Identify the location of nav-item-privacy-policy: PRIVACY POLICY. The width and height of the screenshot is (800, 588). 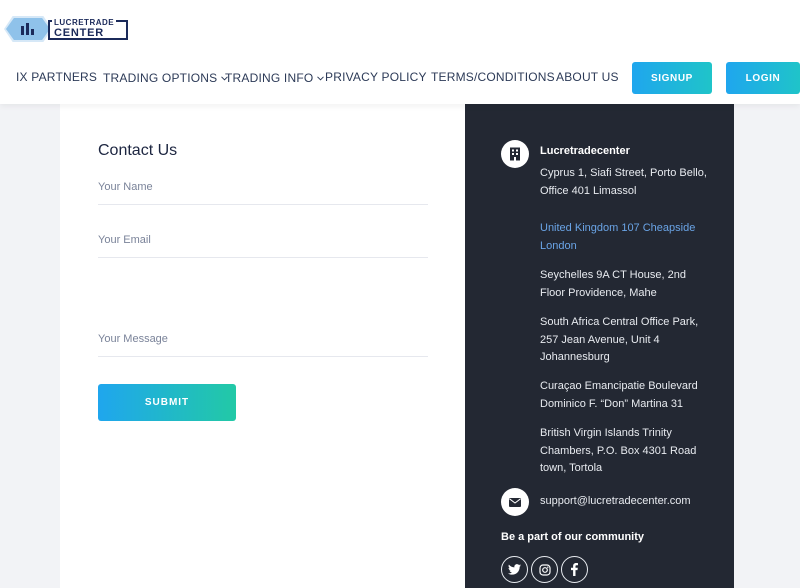
(376, 77).